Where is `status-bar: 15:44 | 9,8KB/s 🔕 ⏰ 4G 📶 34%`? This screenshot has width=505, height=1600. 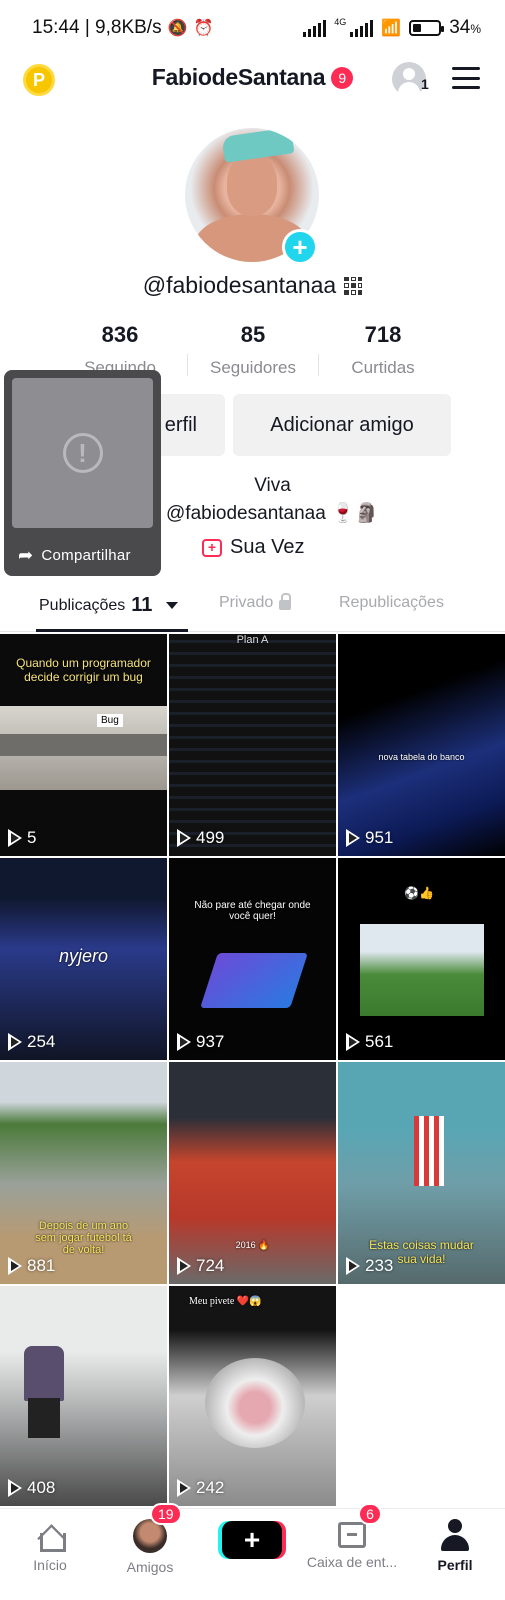 status-bar: 15:44 | 9,8KB/s 🔕 ⏰ 4G 📶 34% is located at coordinates (252, 28).